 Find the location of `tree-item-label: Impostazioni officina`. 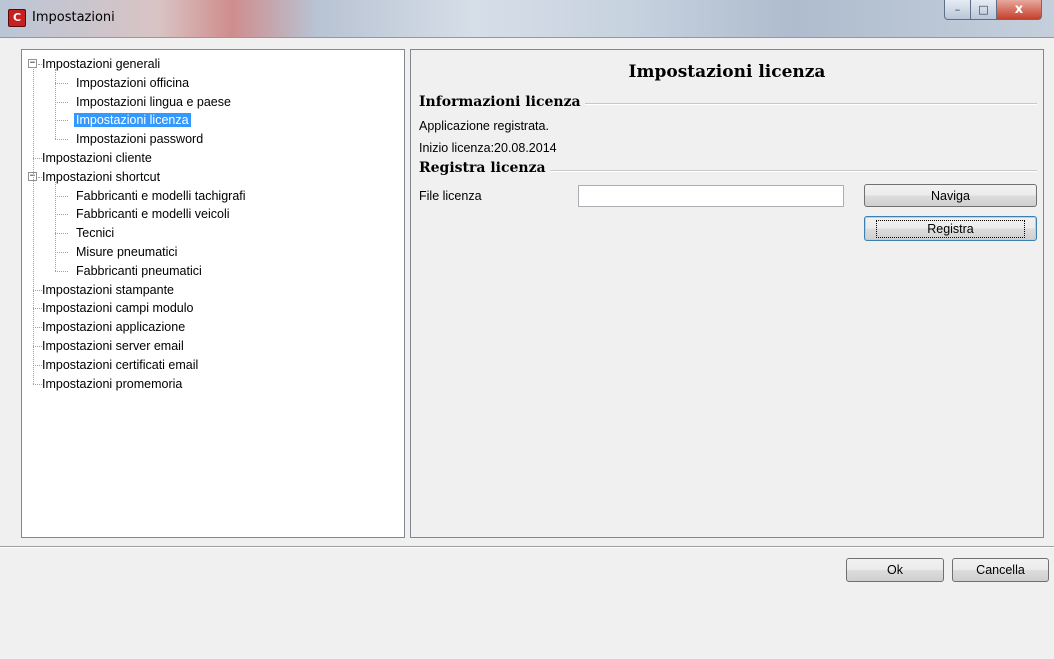

tree-item-label: Impostazioni officina is located at coordinates (133, 82).